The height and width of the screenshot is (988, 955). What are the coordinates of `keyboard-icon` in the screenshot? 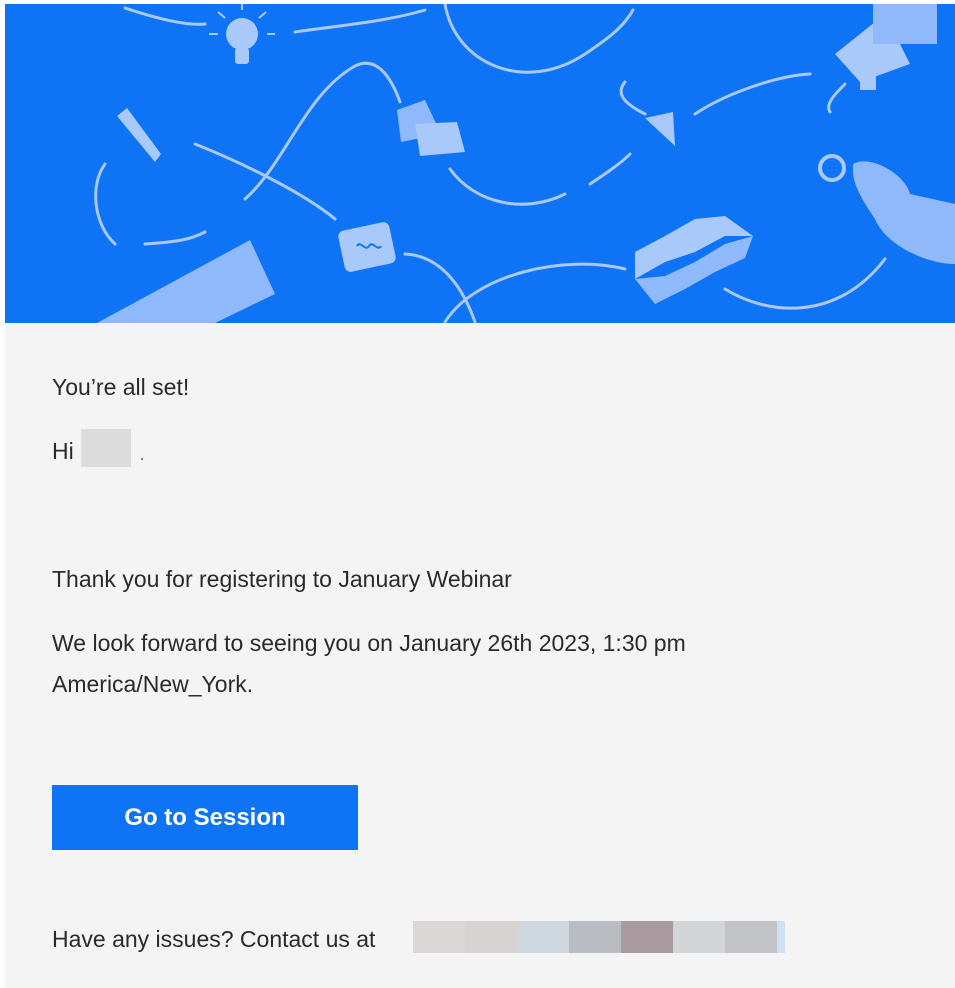 It's located at (186, 281).